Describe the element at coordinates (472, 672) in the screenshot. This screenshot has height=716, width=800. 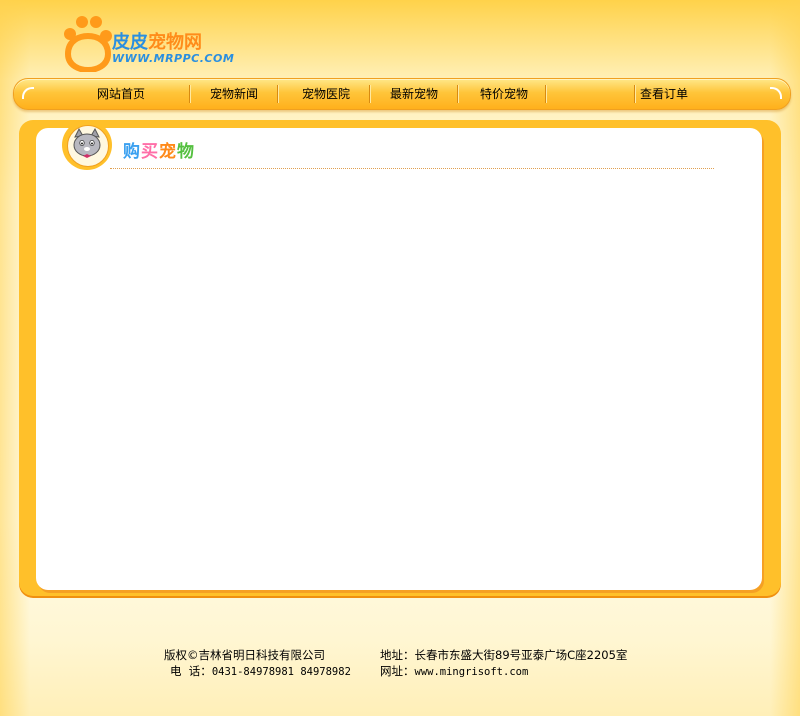
I see `footer-website-link: www.mingrisoft.com` at that location.